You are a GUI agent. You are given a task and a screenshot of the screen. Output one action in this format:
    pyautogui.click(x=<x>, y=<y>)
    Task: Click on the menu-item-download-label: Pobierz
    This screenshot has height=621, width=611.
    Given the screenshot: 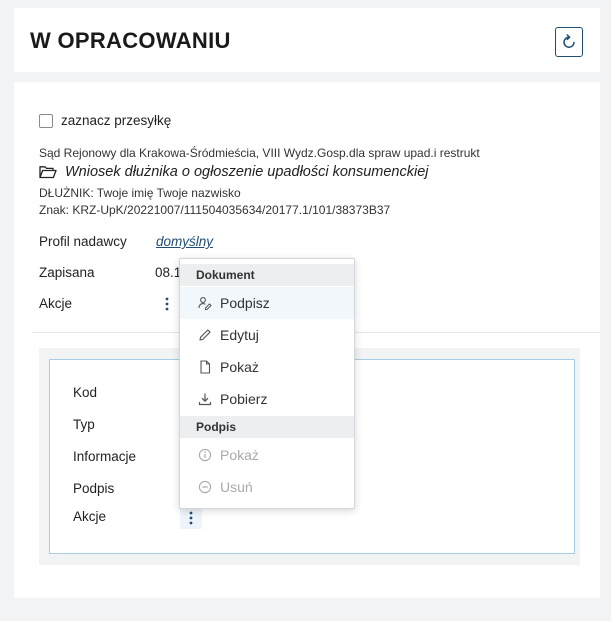 What is the action you would take?
    pyautogui.click(x=244, y=399)
    